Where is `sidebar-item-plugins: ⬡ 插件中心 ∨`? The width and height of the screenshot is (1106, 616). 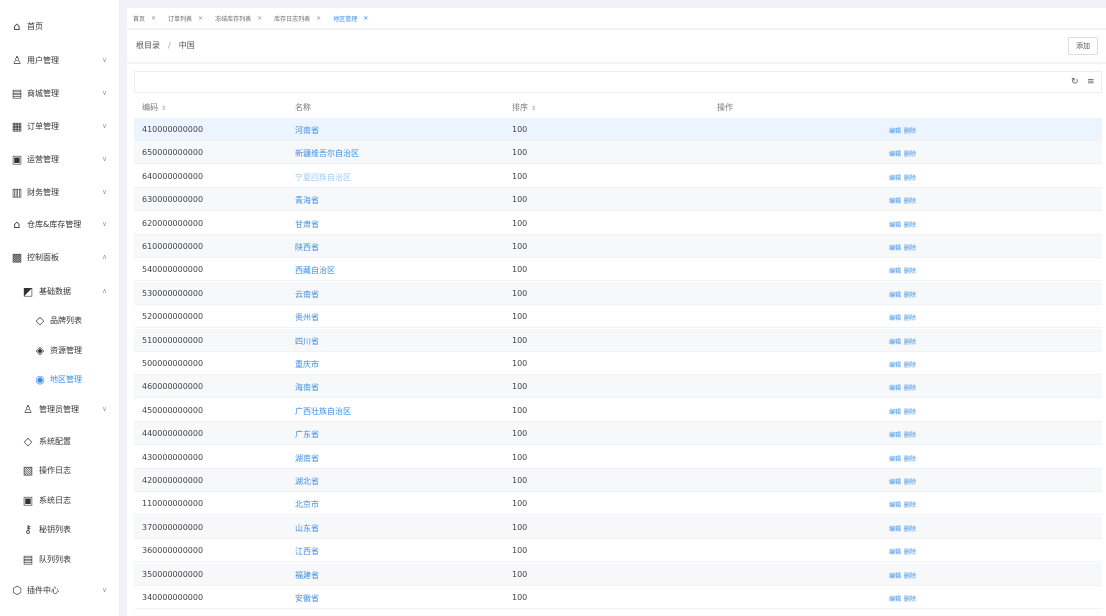 sidebar-item-plugins: ⬡ 插件中心 ∨ is located at coordinates (60, 590).